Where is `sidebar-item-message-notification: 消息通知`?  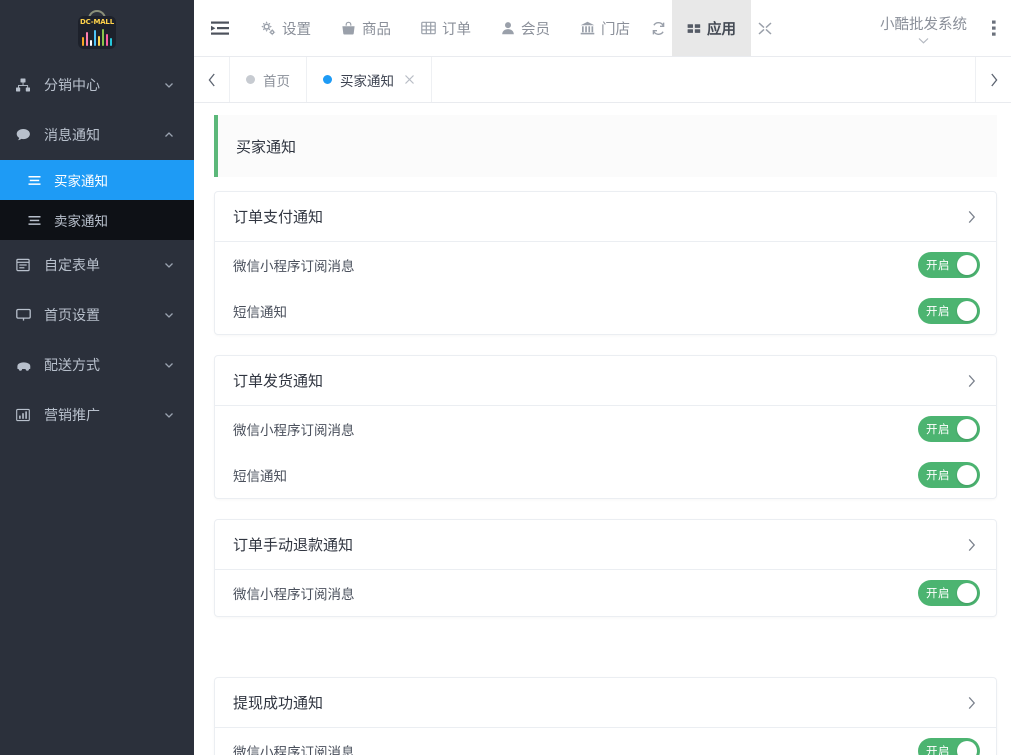 sidebar-item-message-notification: 消息通知 is located at coordinates (97, 135).